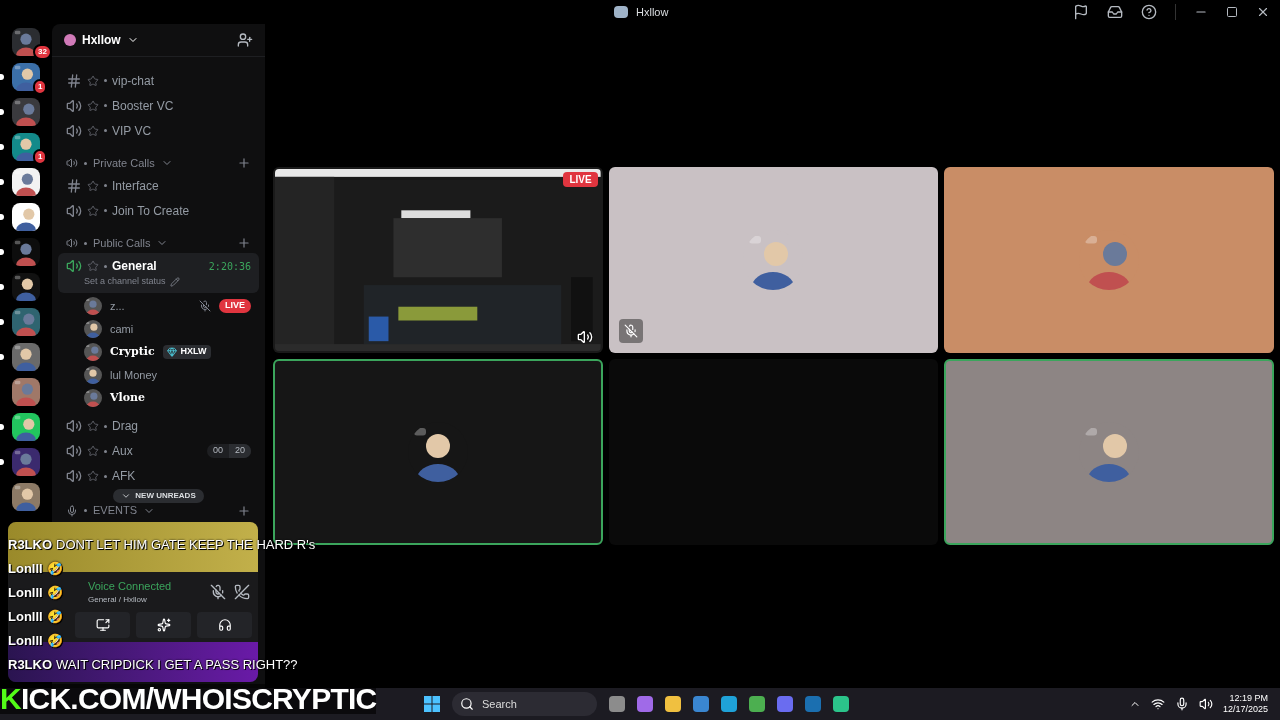 Image resolution: width=1280 pixels, height=720 pixels. Describe the element at coordinates (101, 40) in the screenshot. I see `server-name: Hxllow` at that location.